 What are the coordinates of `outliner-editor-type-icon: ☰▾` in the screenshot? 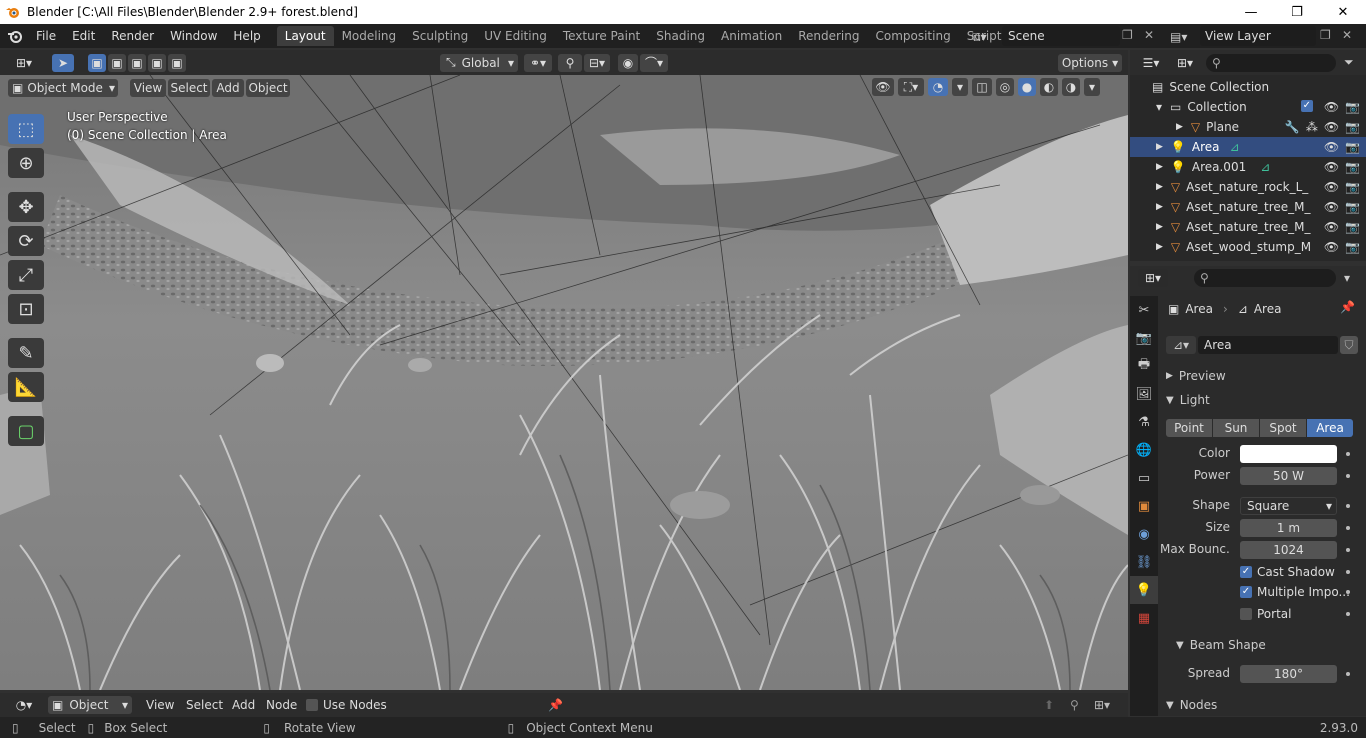 It's located at (1151, 62).